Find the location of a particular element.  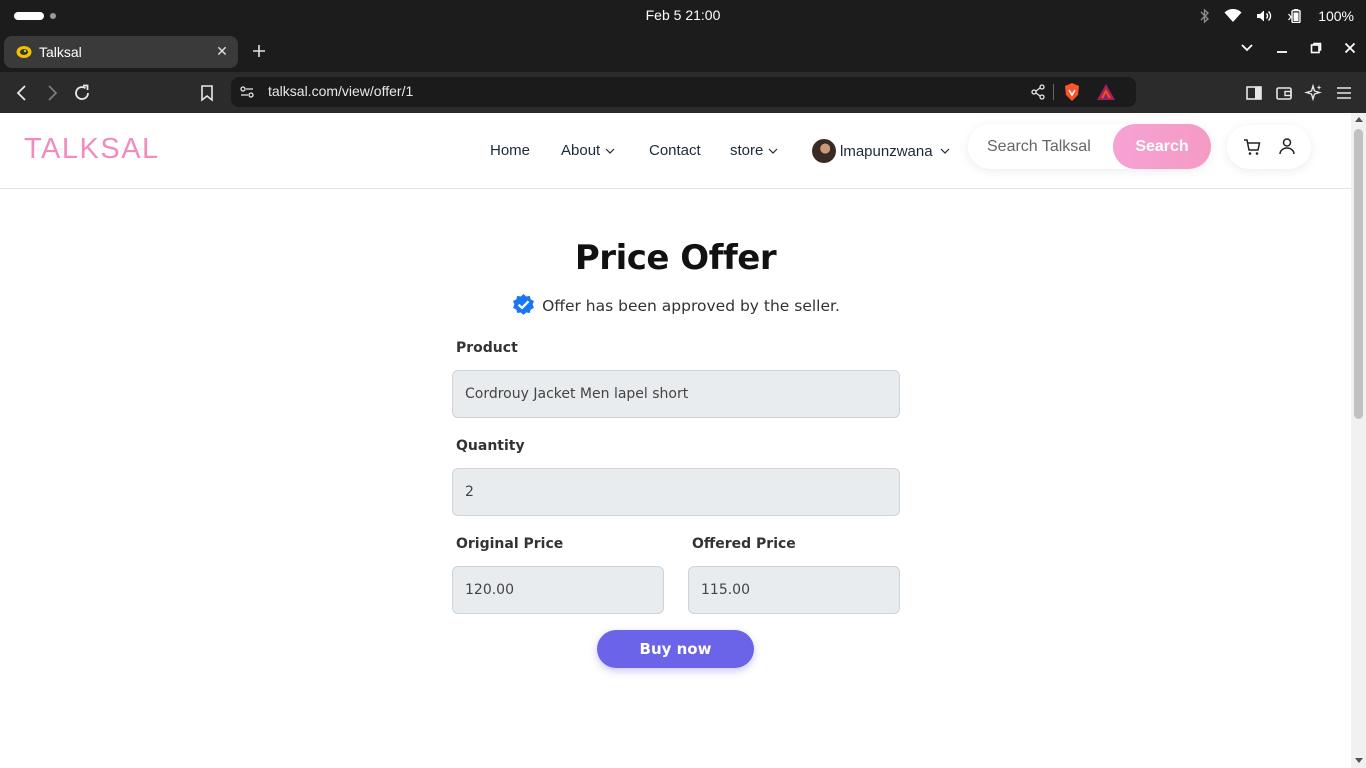

maximize-icon is located at coordinates (1316, 48).